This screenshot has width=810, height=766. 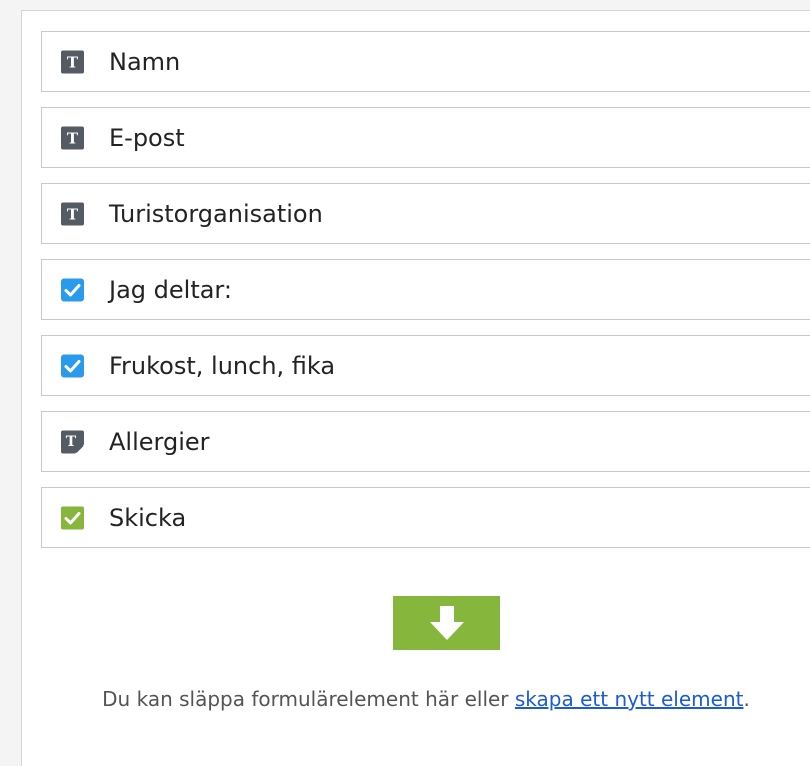 I want to click on form-field-label: Namn, so click(x=145, y=61).